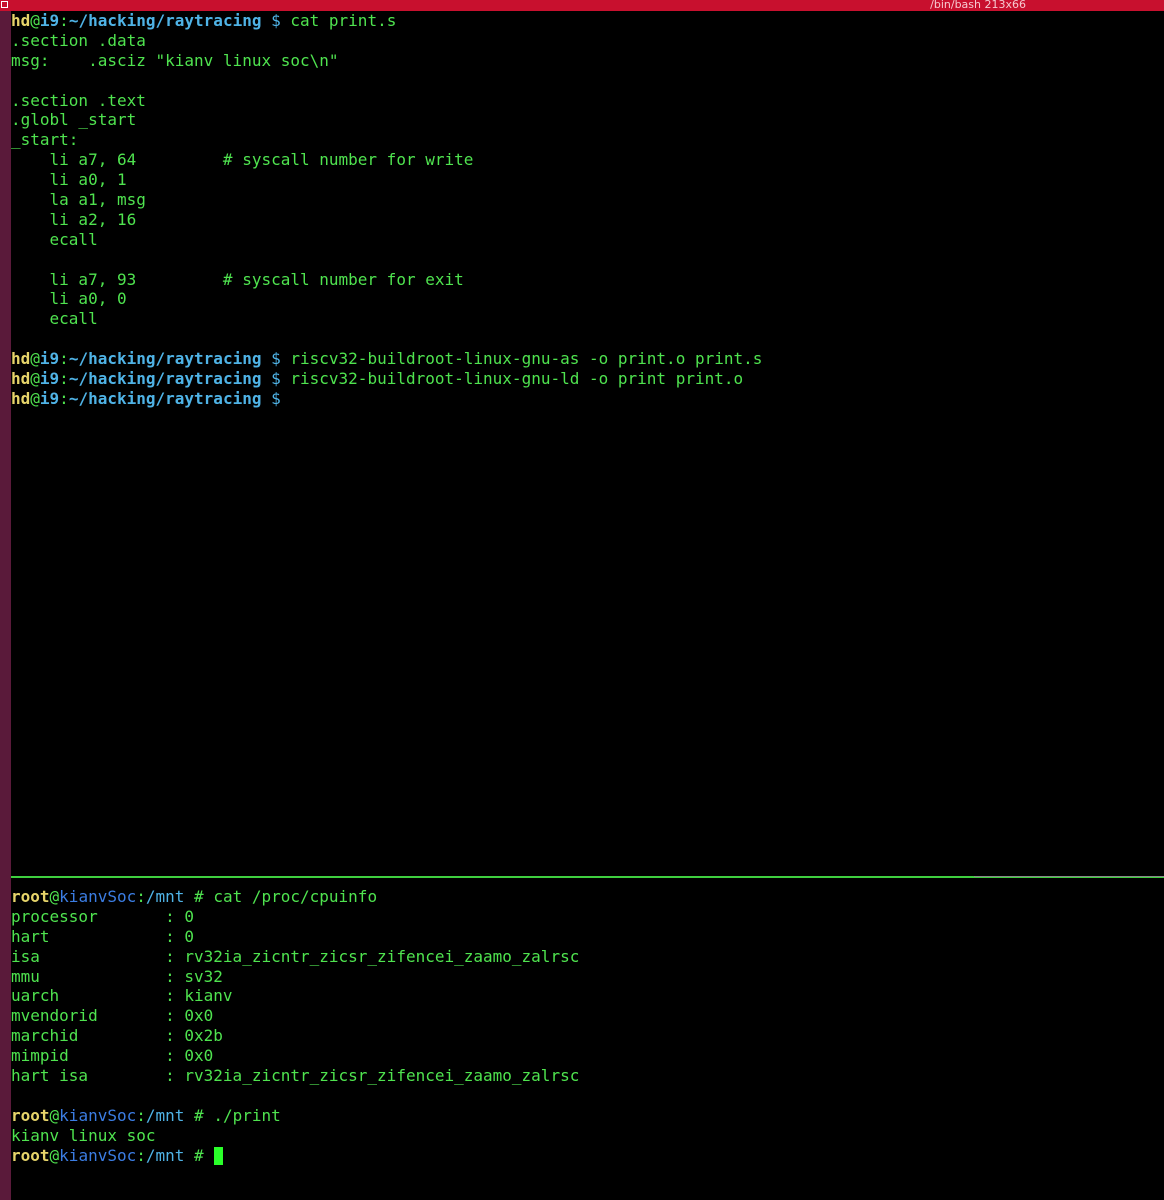 The image size is (1164, 1200). Describe the element at coordinates (103, 936) in the screenshot. I see `output-line: hart : 0` at that location.